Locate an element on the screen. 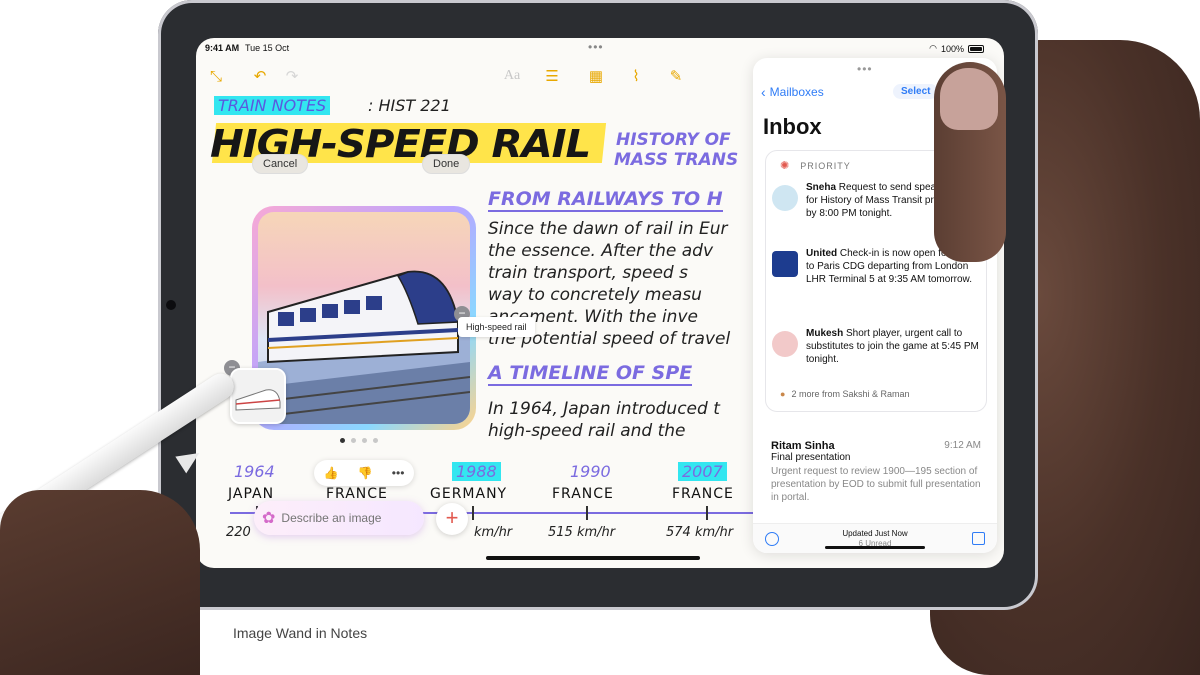 This screenshot has height=675, width=1200. timeline-country: JAPAN is located at coordinates (251, 494).